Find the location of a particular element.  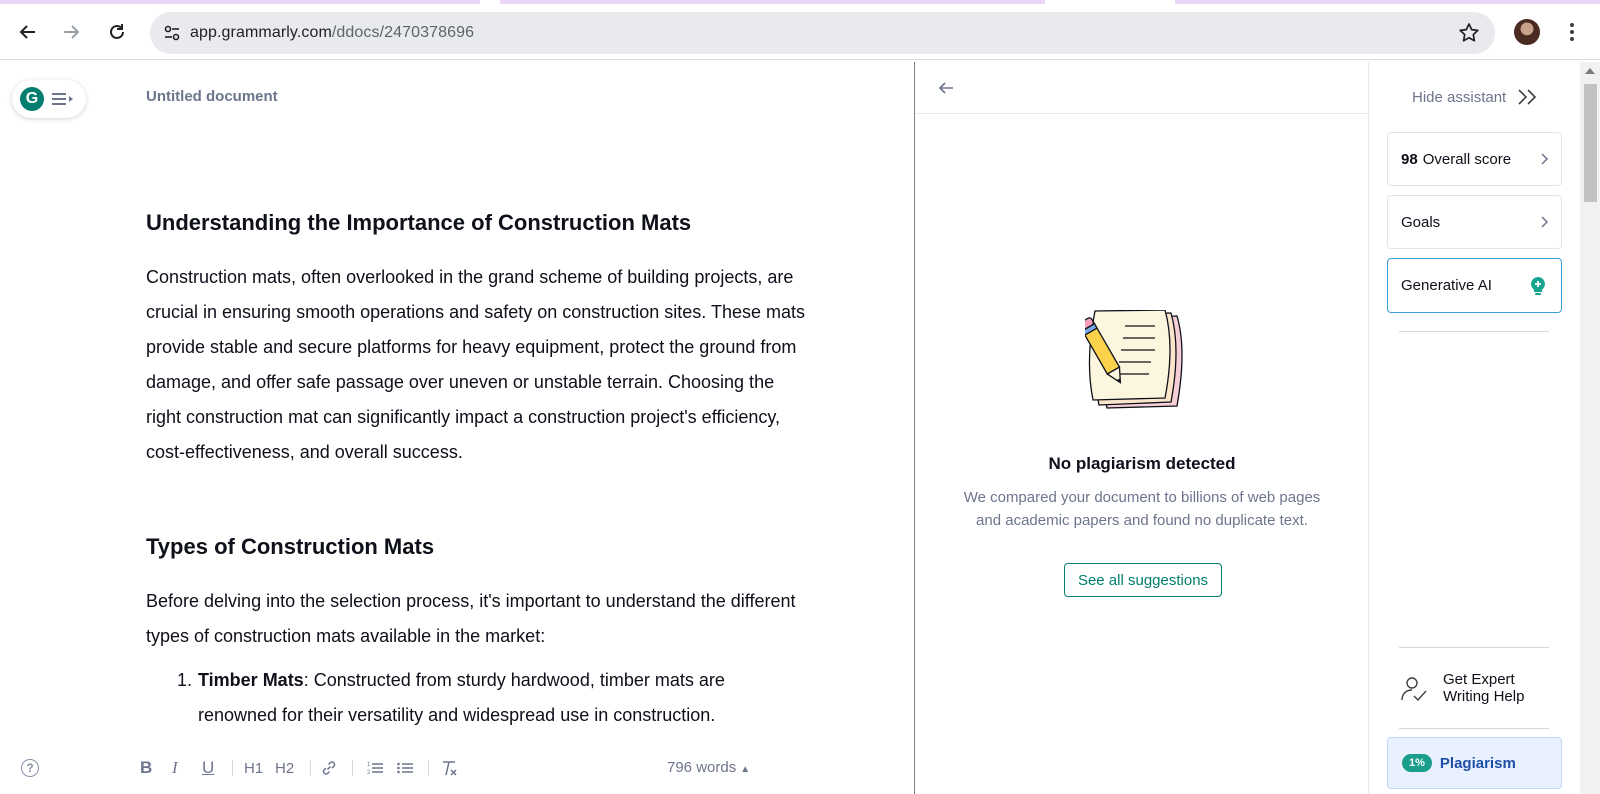

page-scrollbar is located at coordinates (1590, 428).